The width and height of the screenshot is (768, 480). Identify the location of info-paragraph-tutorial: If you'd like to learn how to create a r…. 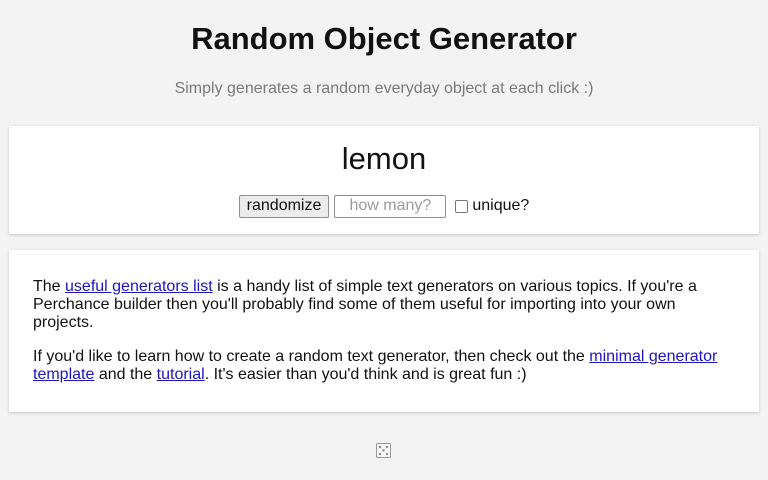
(383, 366).